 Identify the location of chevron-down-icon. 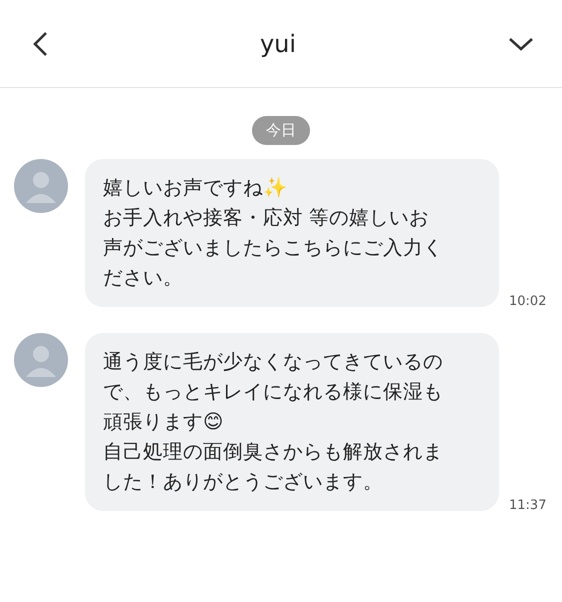
(521, 44).